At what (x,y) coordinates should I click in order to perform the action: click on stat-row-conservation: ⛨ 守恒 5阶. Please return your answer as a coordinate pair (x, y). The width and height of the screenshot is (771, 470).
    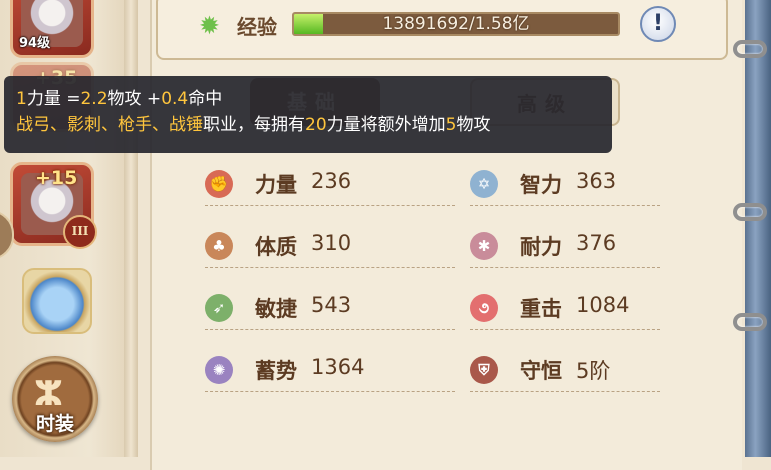
    Looking at the image, I should click on (565, 371).